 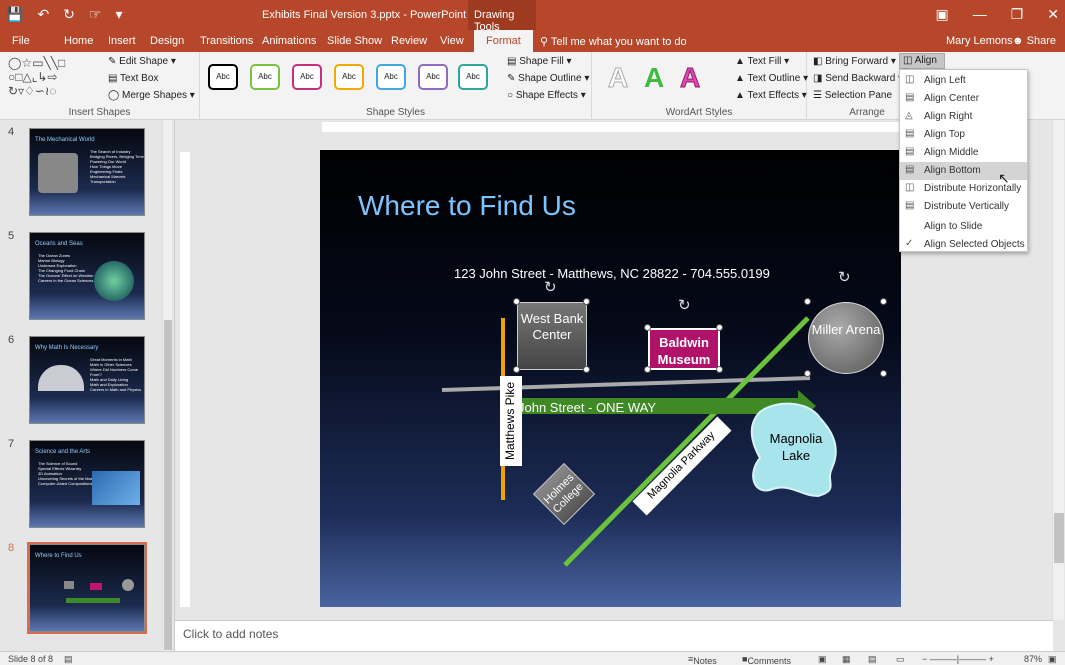 What do you see at coordinates (546, 95) in the screenshot?
I see `shape-effects-button: ○ Shape Effects ▾` at bounding box center [546, 95].